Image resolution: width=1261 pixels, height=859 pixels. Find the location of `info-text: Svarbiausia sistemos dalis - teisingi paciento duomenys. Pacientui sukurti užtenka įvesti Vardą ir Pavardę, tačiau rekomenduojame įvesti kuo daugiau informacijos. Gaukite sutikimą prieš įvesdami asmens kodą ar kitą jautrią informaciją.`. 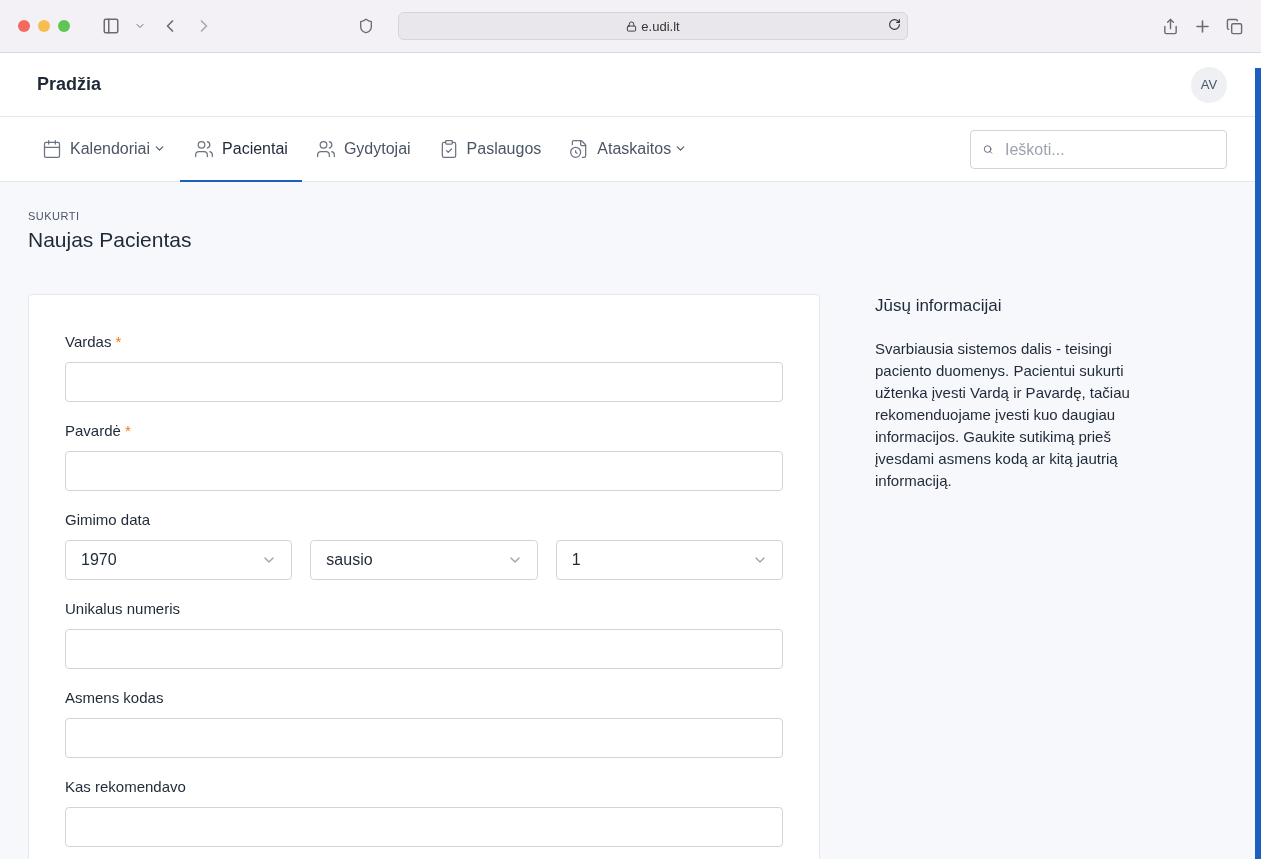

info-text: Svarbiausia sistemos dalis - teisingi paciento duomenys. Pacientui sukurti užtenka įvesti Vardą ir Pavardę, tačiau rekomenduojame įvesti kuo daugiau informacijos. Gaukite sutikimą prieš įvesdami asmens kodą ar kitą jautrią informaciją. is located at coordinates (1003, 415).